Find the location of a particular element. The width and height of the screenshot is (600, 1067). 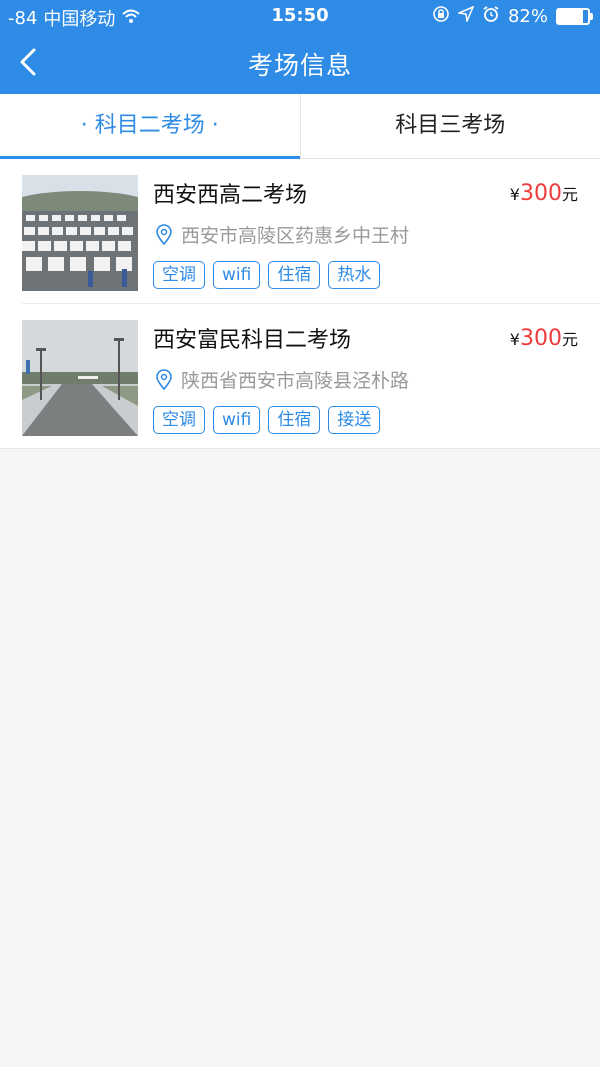

page-title: 考场信息 is located at coordinates (299, 65).